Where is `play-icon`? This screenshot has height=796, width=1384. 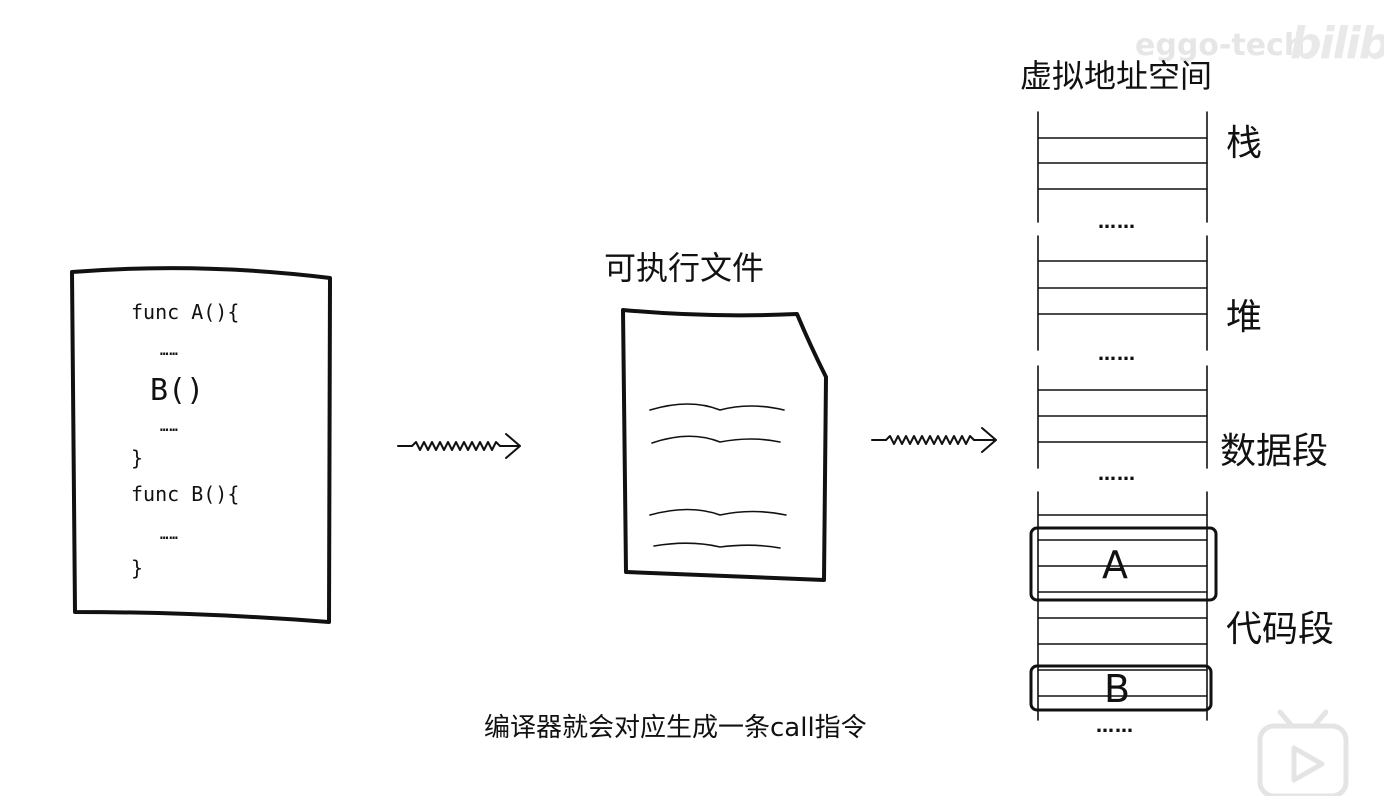 play-icon is located at coordinates (1303, 752).